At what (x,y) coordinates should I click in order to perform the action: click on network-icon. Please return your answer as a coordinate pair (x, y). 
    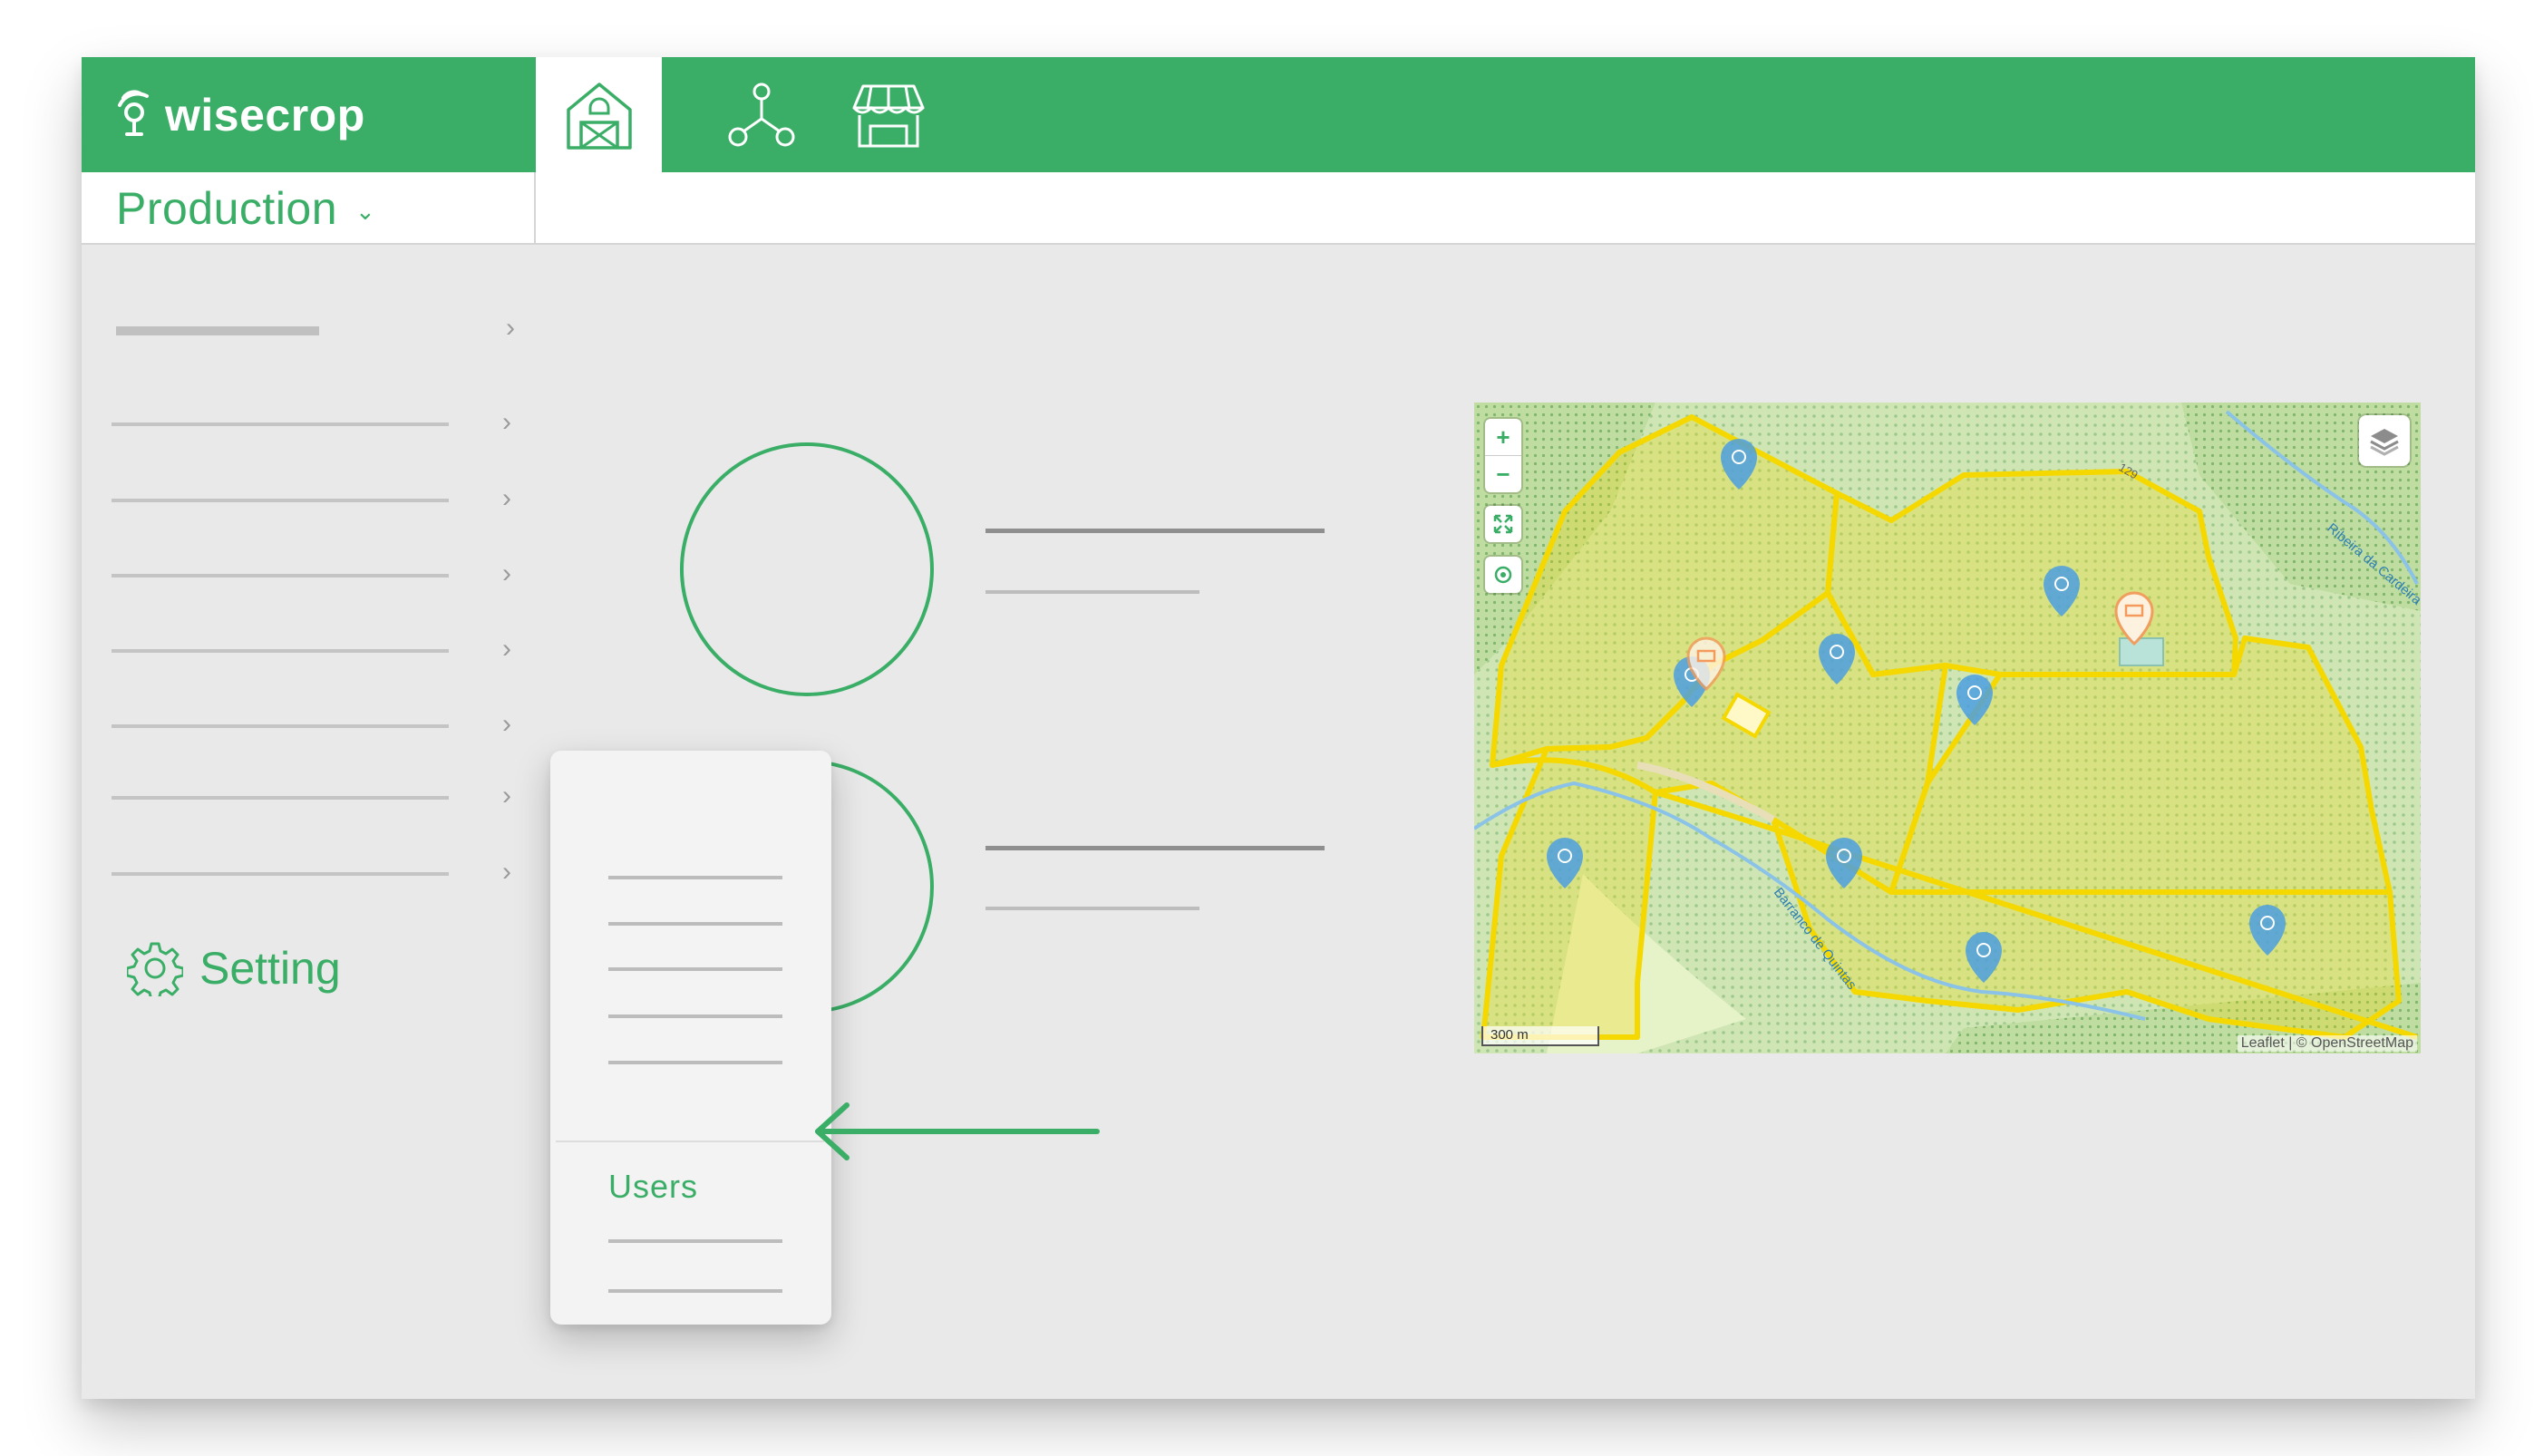
    Looking at the image, I should click on (761, 114).